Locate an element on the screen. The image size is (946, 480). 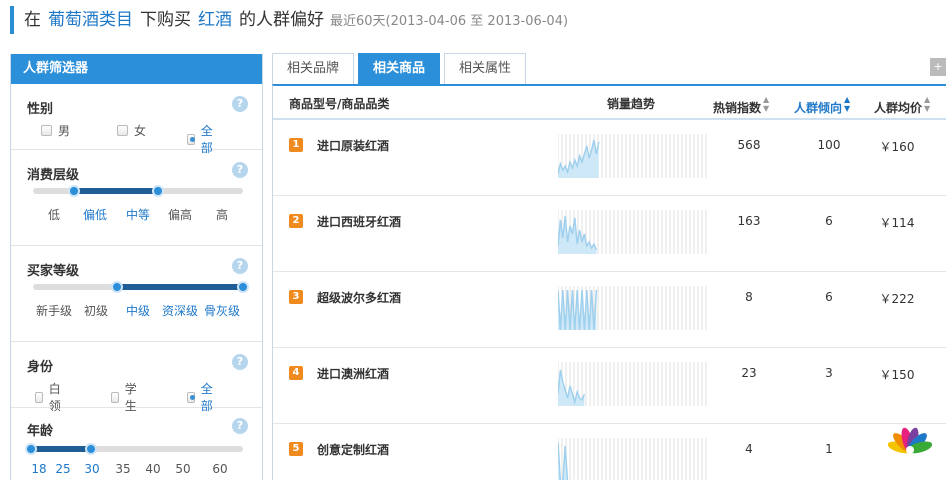
table-header: 商品型号/商品品类 销量趋势 热销指数▲ ▼ 人群倾向▲ ▼ 人群均价▲ ▼ is located at coordinates (609, 103).